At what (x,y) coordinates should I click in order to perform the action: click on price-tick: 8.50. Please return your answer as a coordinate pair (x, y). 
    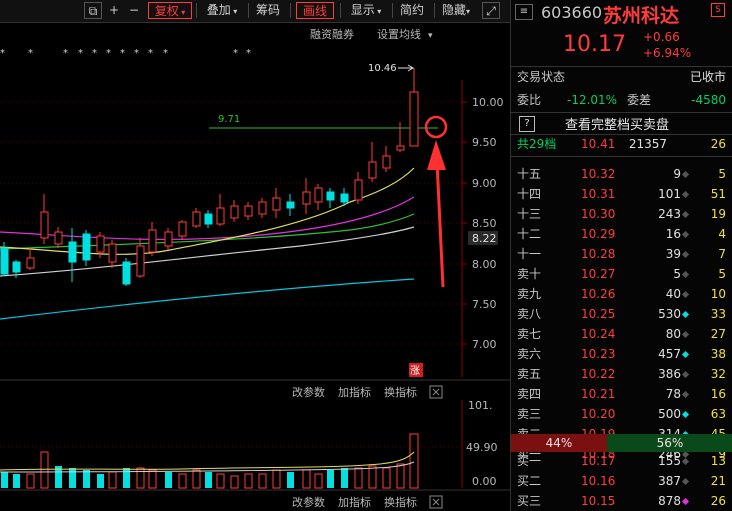
    Looking at the image, I should click on (484, 223).